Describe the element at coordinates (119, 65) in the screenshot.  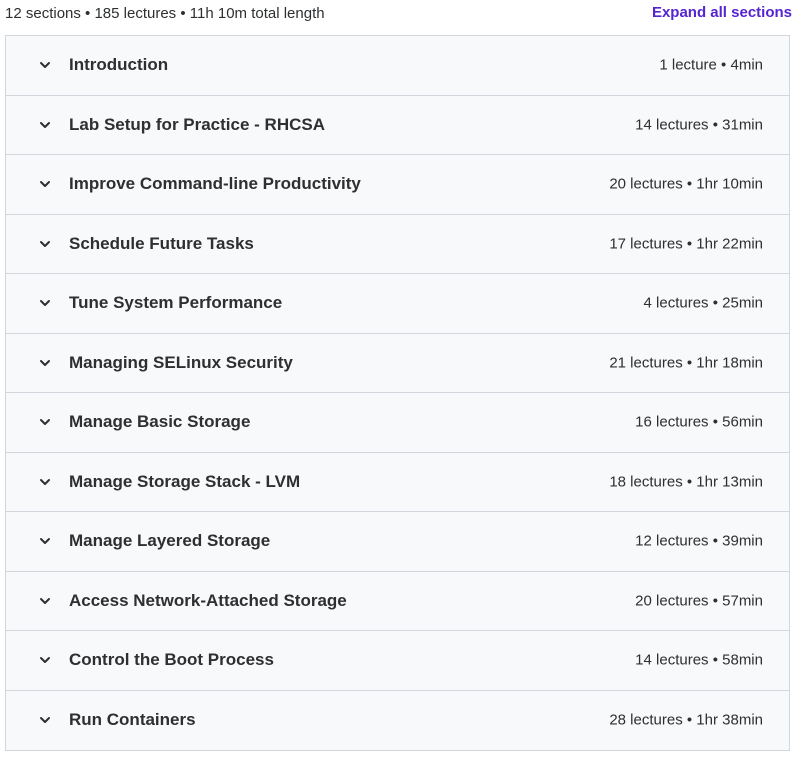
I see `section-title: Introduction` at that location.